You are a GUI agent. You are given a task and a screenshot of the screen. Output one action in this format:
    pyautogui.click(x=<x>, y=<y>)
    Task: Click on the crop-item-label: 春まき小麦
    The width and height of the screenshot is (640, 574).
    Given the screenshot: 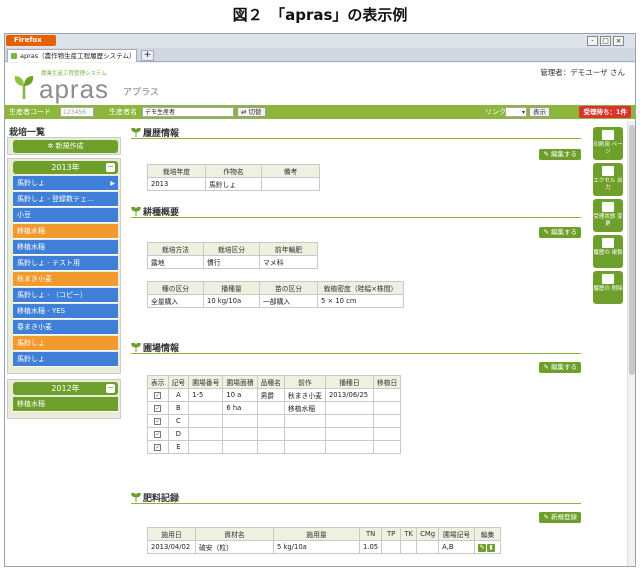 What is the action you would take?
    pyautogui.click(x=34, y=327)
    